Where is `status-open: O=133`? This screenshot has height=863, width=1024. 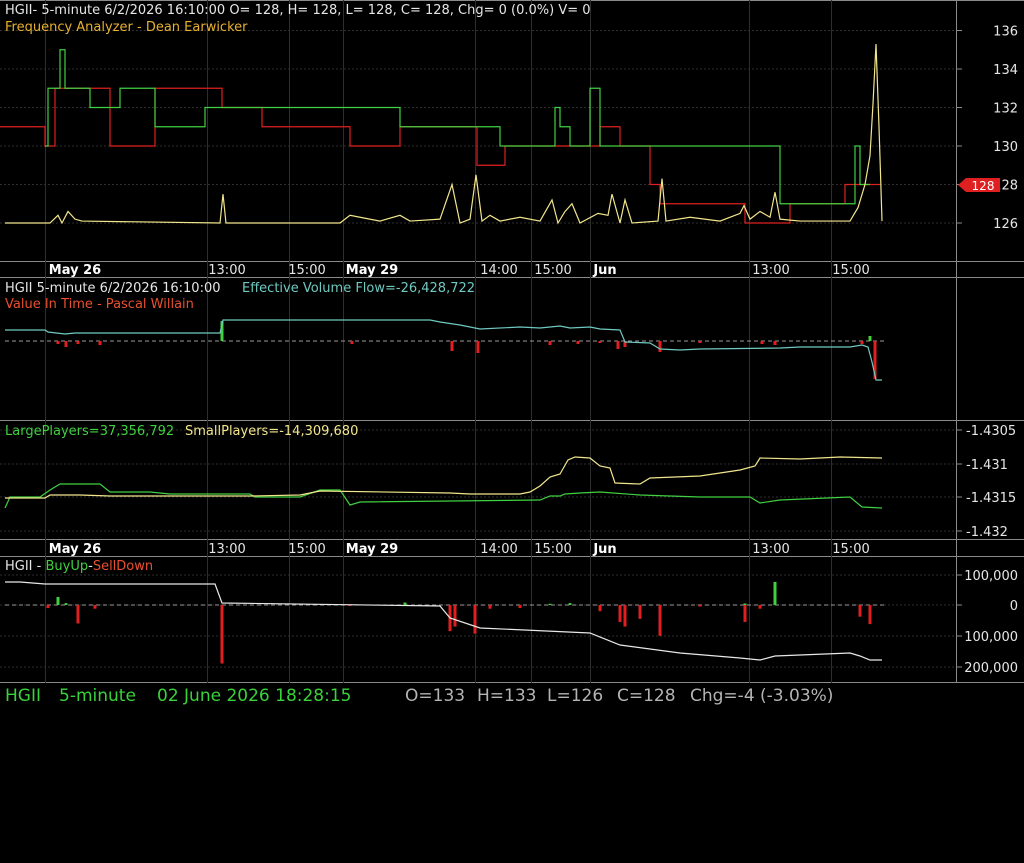 status-open: O=133 is located at coordinates (435, 696).